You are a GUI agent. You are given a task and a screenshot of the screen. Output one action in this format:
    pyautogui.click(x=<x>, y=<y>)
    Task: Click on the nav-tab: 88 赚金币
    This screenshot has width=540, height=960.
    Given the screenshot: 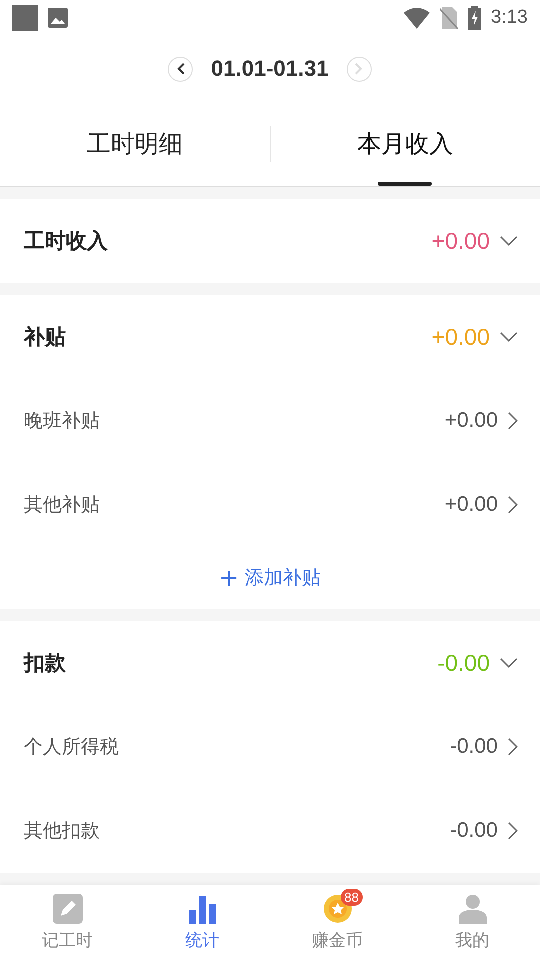 What is the action you would take?
    pyautogui.click(x=337, y=922)
    